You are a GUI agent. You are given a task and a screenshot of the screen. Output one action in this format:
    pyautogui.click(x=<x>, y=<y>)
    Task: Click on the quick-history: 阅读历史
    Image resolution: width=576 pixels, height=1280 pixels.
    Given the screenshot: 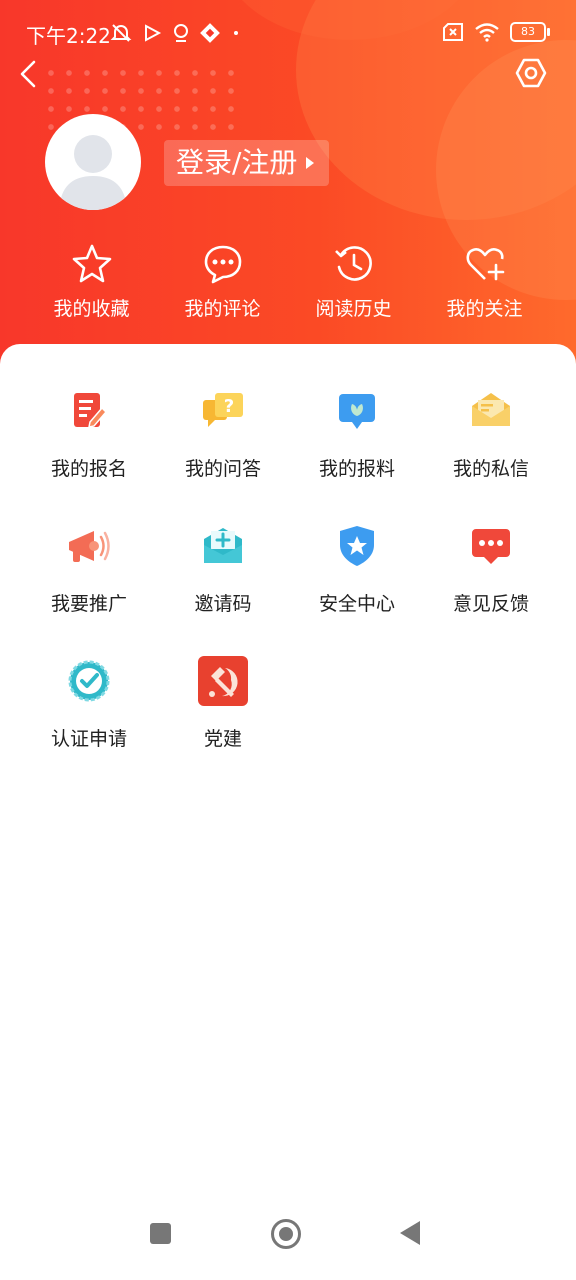 What is the action you would take?
    pyautogui.click(x=353, y=281)
    